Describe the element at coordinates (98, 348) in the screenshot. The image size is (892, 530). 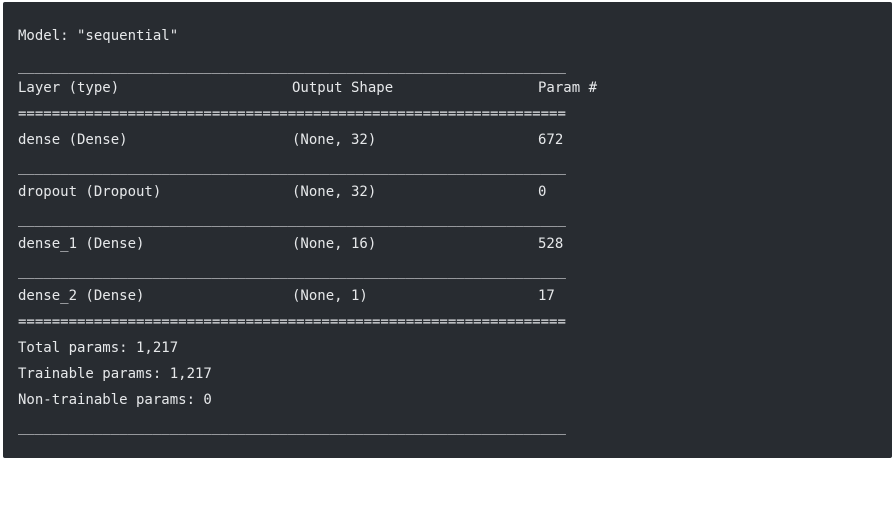
I see `total-params: Total params: 1,217` at that location.